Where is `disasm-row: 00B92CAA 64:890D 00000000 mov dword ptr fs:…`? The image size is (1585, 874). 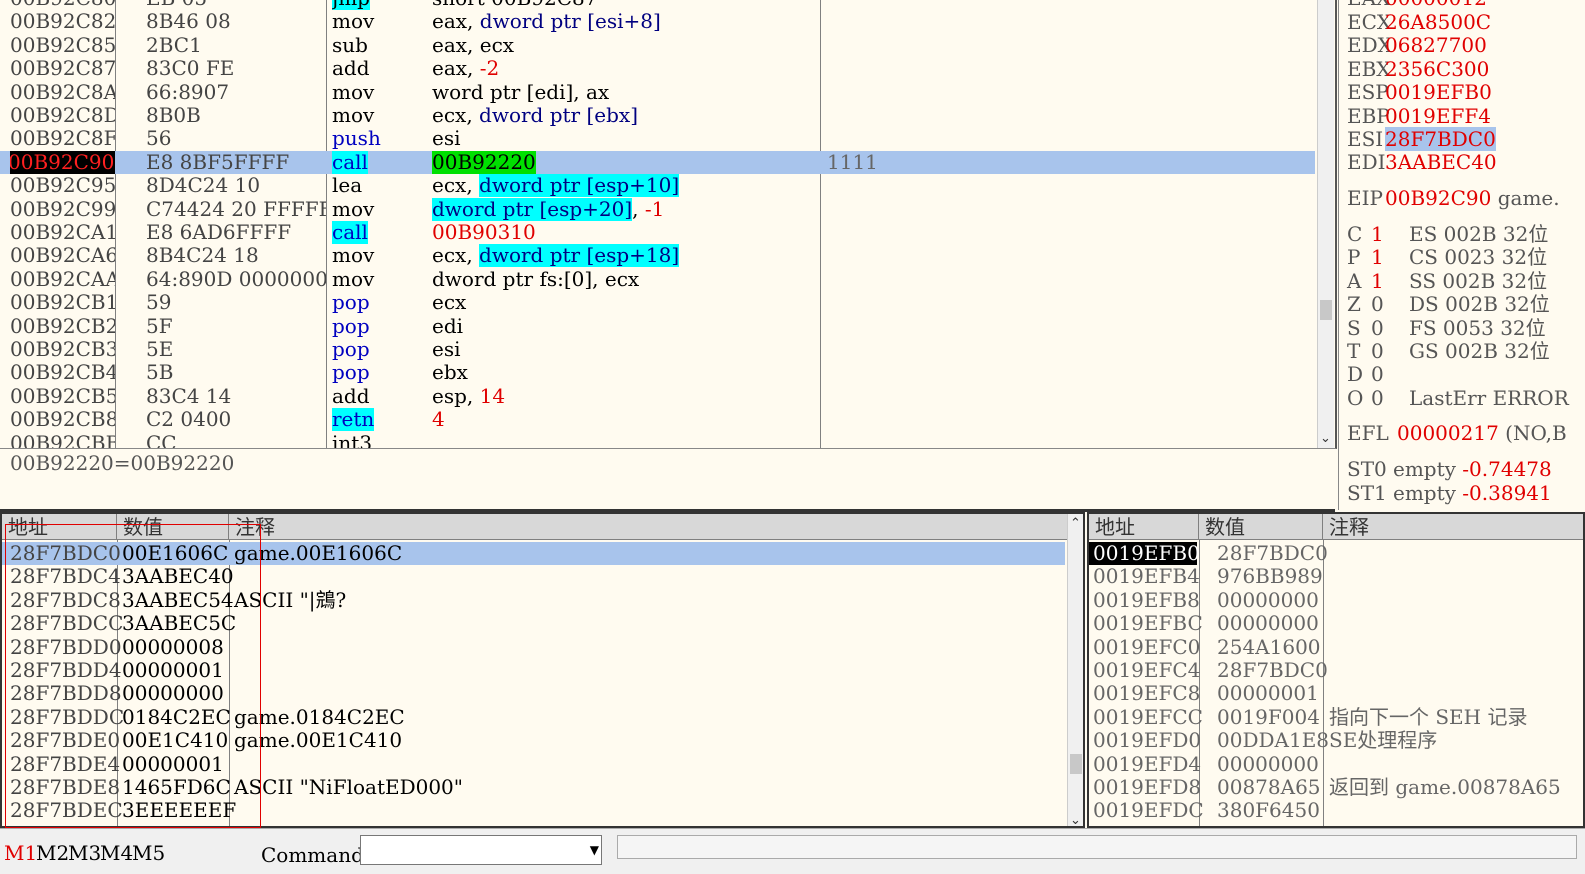 disasm-row: 00B92CAA 64:890D 00000000 mov dword ptr fs:… is located at coordinates (657, 279).